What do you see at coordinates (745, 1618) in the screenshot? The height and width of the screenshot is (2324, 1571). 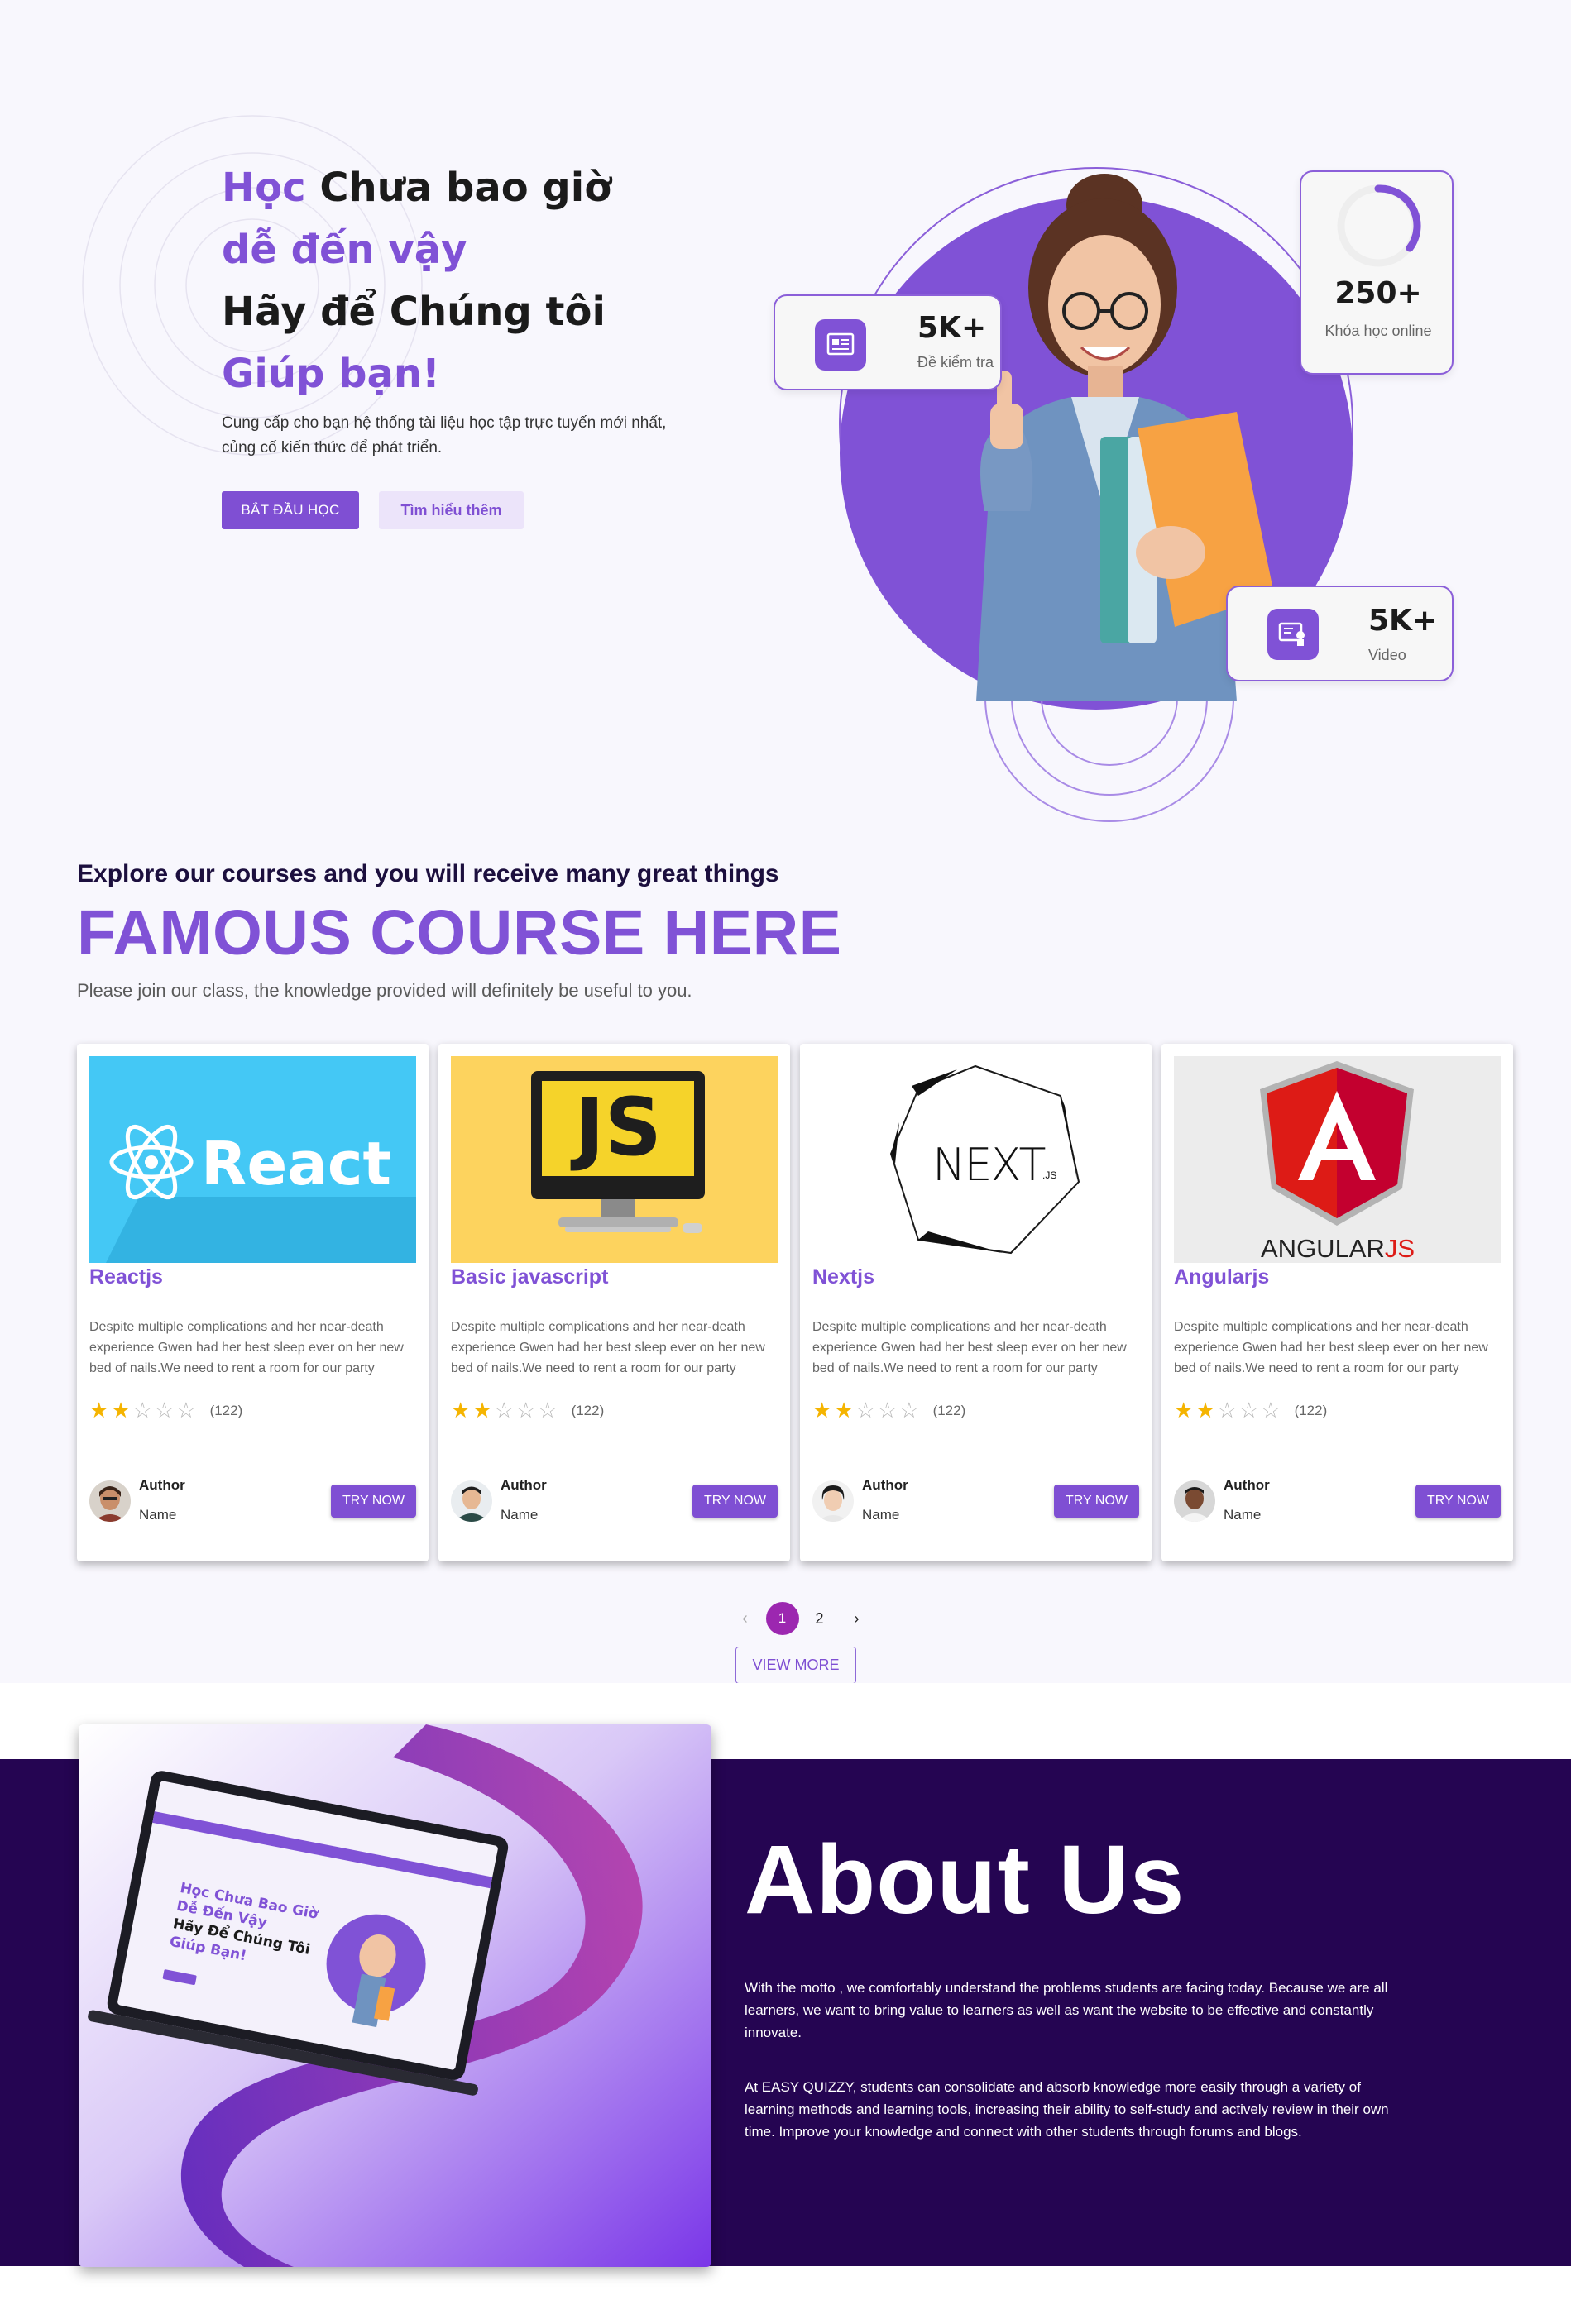 I see `pagination-prev-button: ‹` at bounding box center [745, 1618].